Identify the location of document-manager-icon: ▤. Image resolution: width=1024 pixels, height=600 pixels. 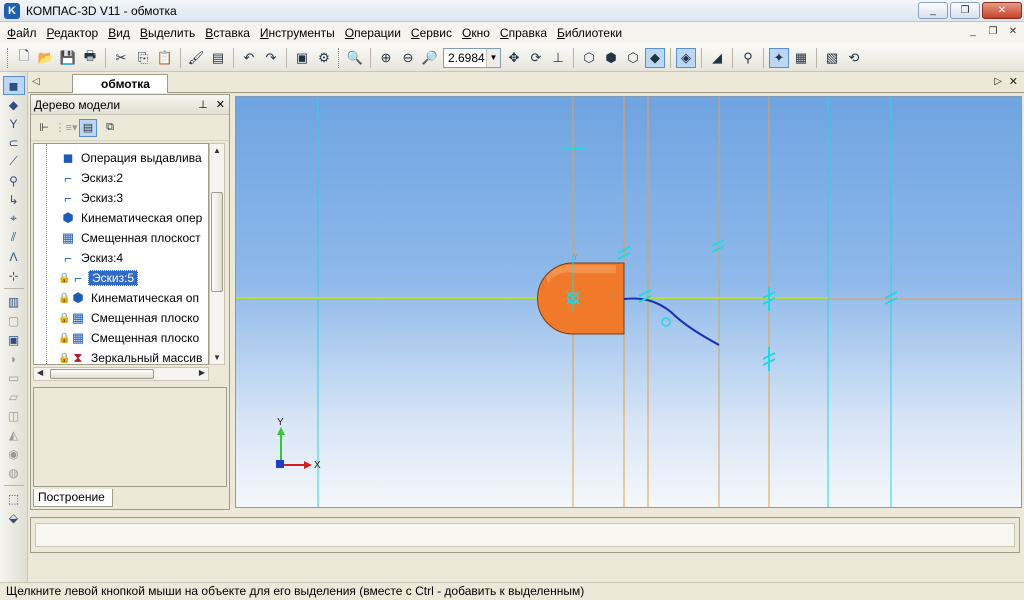
(218, 58).